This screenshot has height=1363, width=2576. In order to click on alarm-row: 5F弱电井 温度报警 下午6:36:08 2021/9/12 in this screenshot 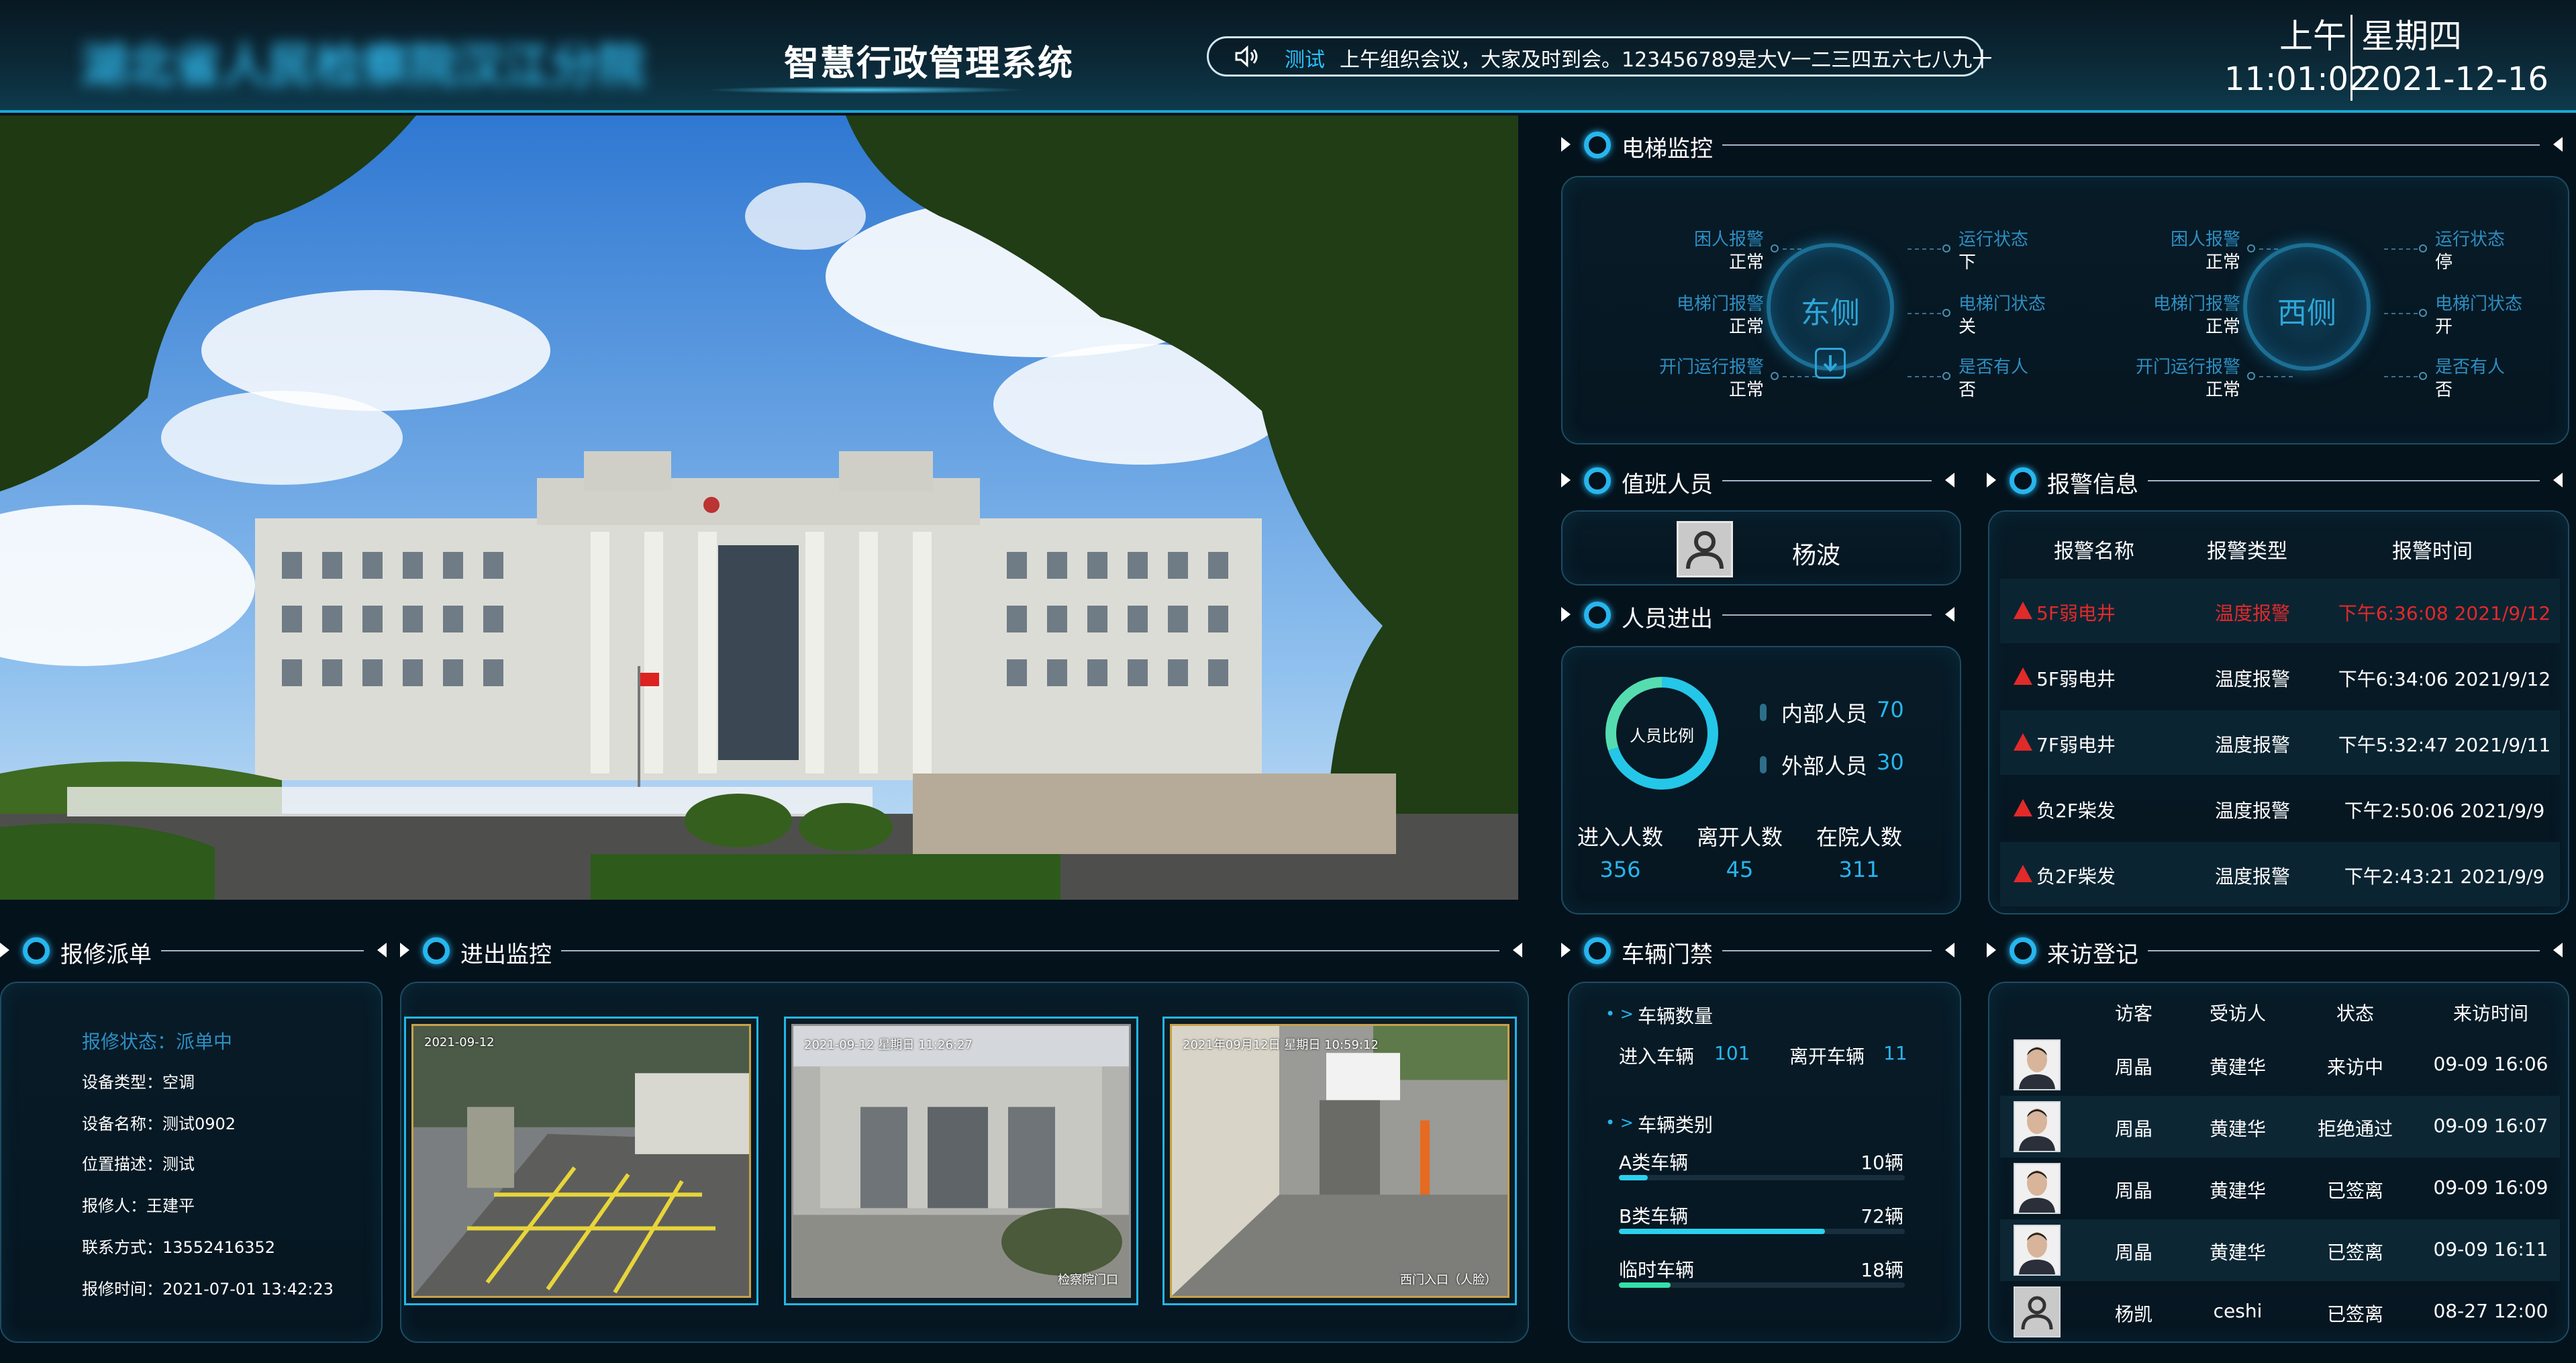, I will do `click(2280, 611)`.